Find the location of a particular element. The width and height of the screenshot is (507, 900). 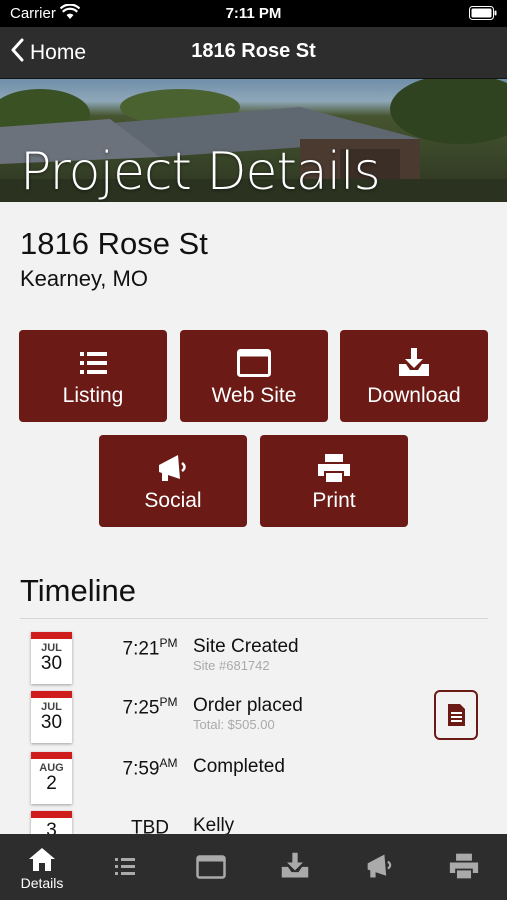

print-button: Print is located at coordinates (334, 481).